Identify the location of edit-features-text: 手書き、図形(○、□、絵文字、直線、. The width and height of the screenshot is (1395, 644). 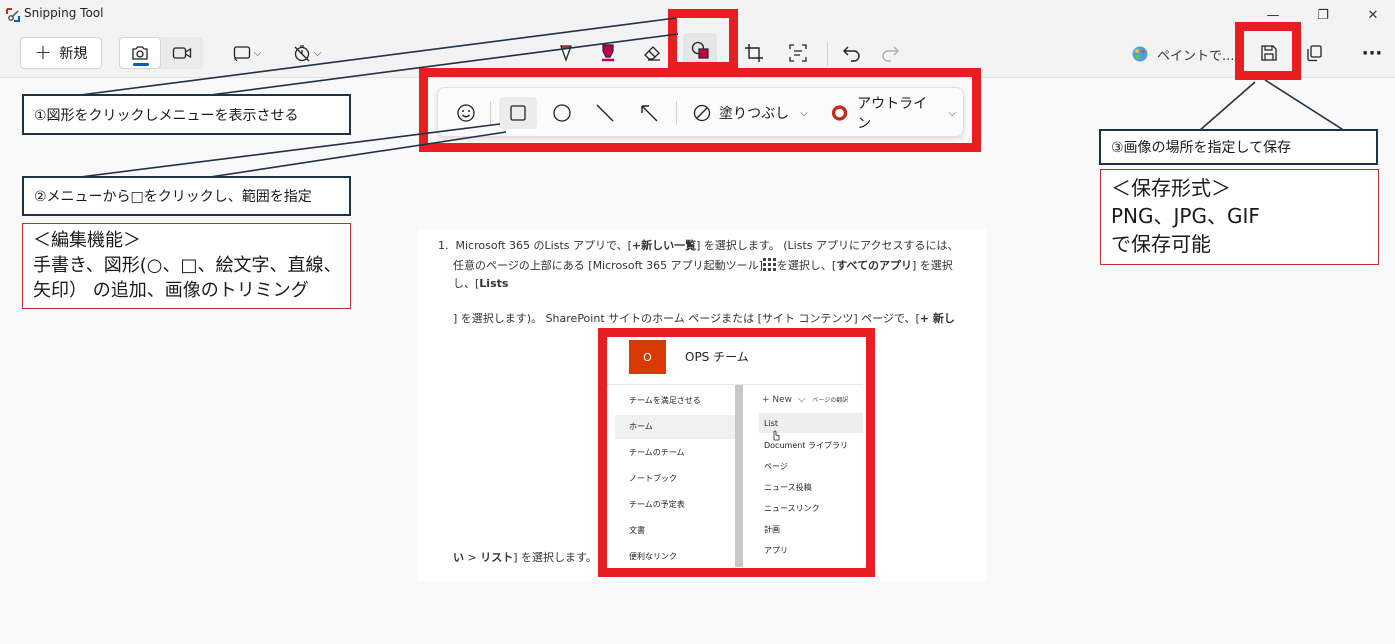
(187, 265).